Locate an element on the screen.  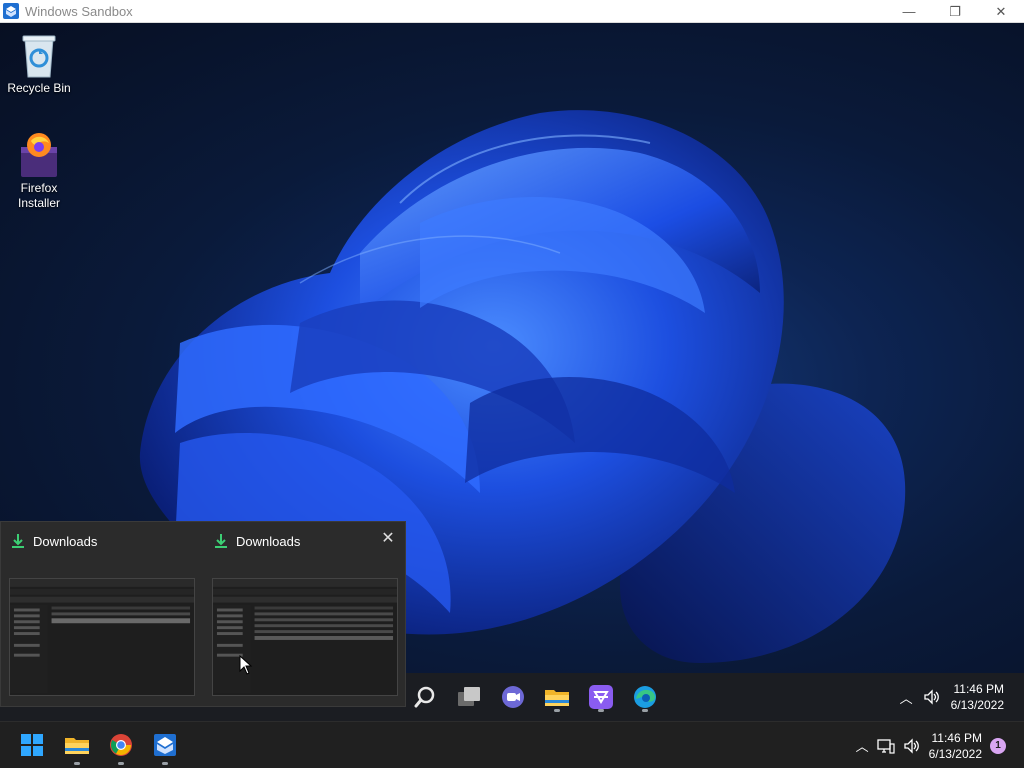
sandbox-file-explorer-button is located at coordinates (557, 697).